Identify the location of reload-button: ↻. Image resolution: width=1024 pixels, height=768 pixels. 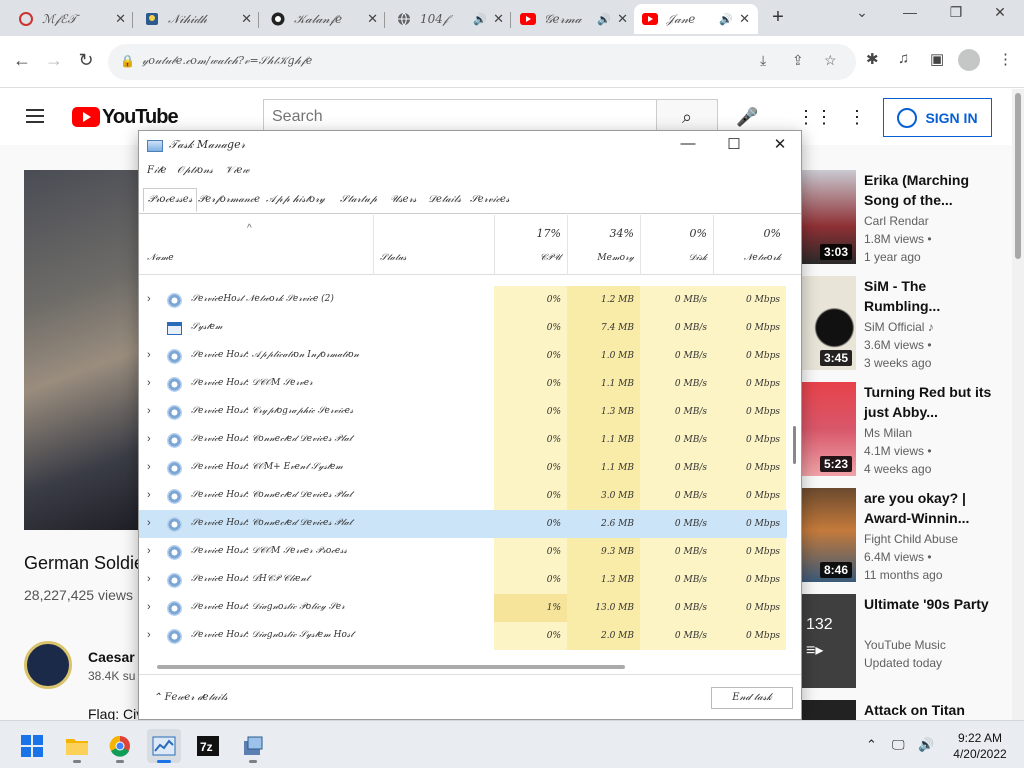
(86, 60).